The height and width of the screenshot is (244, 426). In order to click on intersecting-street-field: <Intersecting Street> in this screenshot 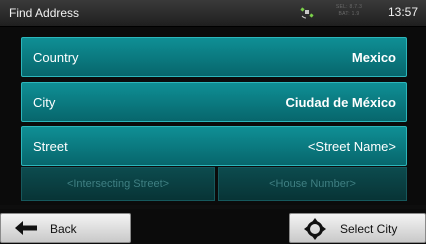, I will do `click(118, 184)`.